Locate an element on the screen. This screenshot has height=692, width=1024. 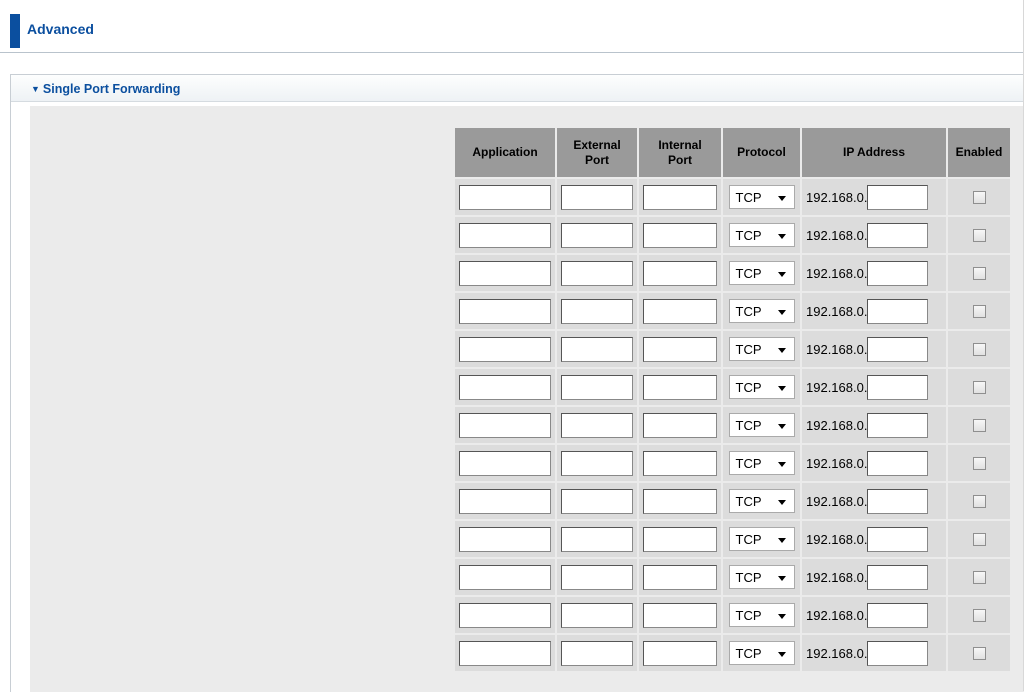
cell-application is located at coordinates (505, 577).